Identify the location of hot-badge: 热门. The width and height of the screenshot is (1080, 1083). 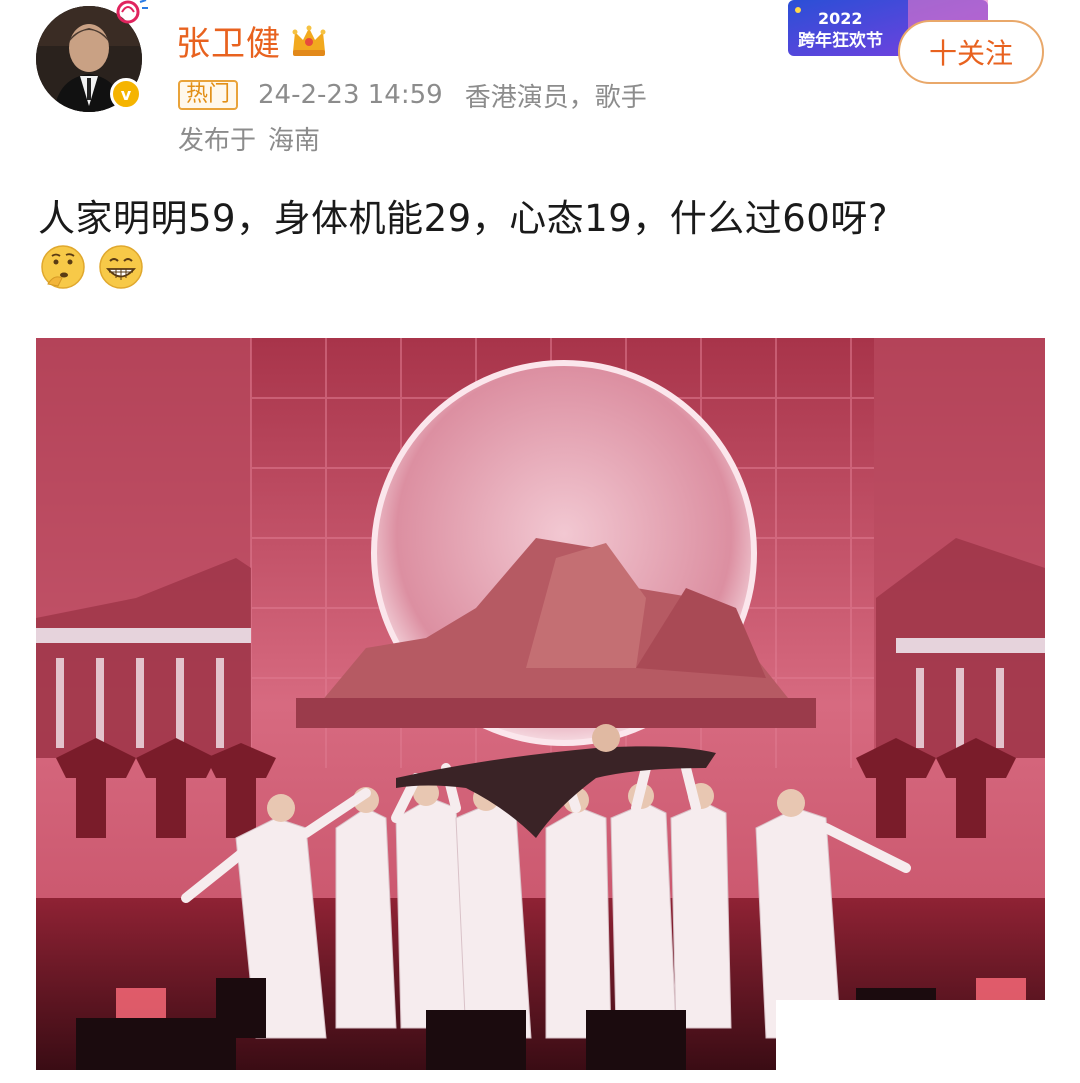
(208, 95).